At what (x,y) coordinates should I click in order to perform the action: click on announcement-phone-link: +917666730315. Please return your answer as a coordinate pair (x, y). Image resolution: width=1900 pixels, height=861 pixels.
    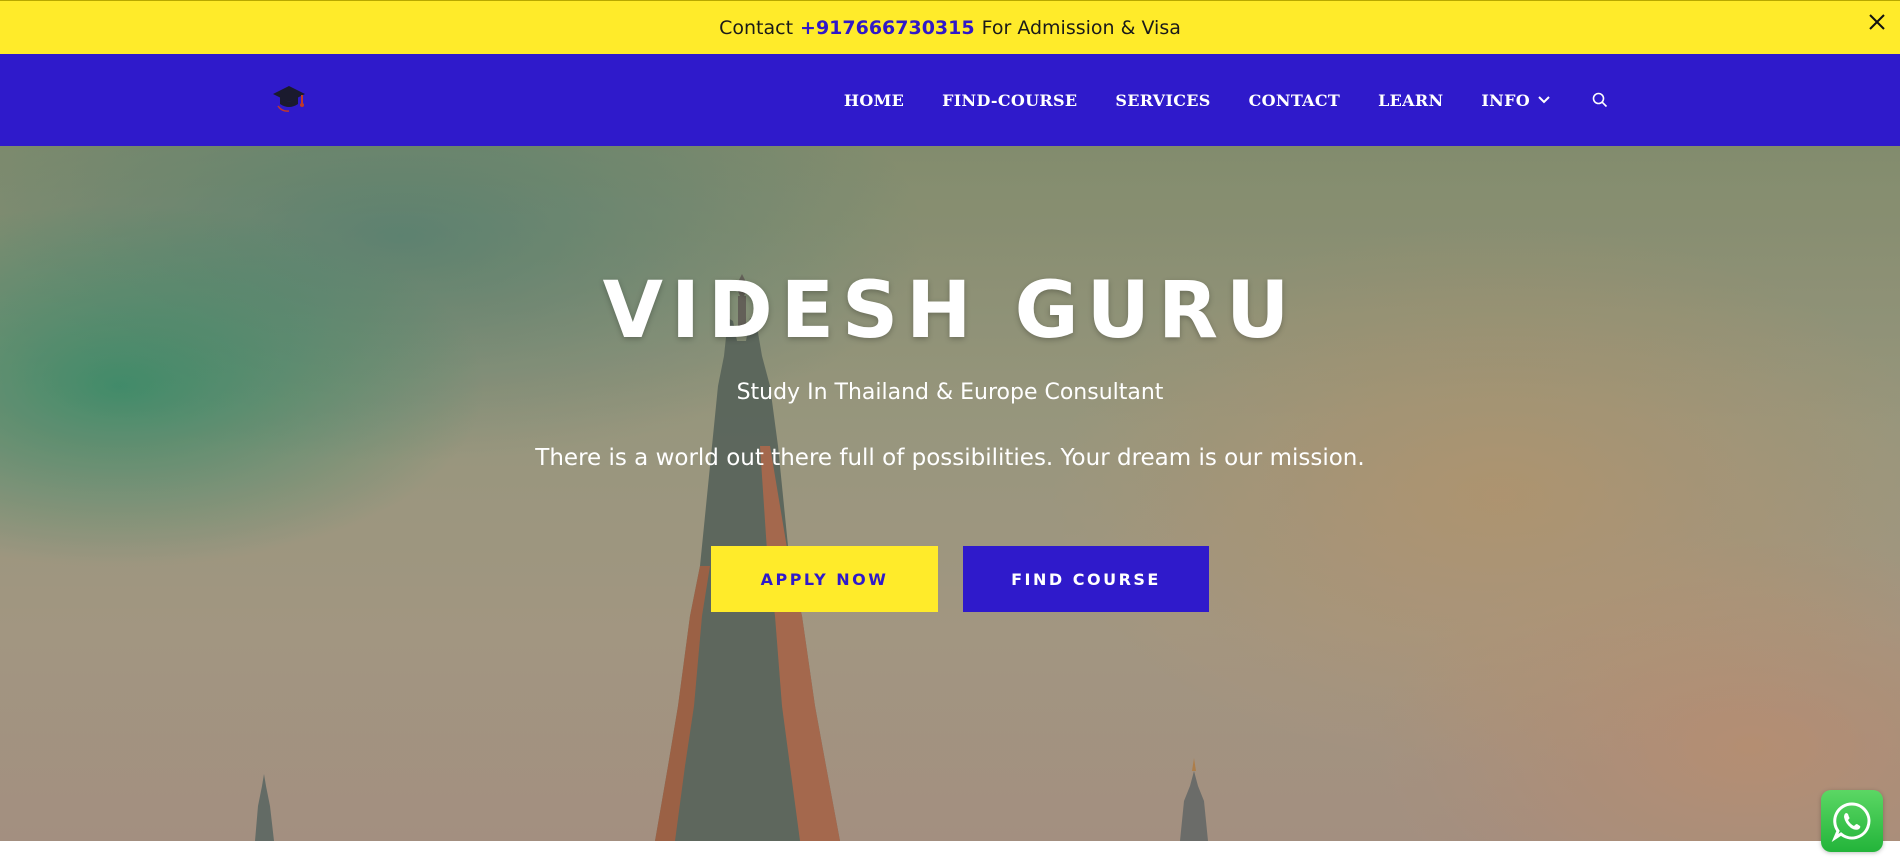
    Looking at the image, I should click on (887, 28).